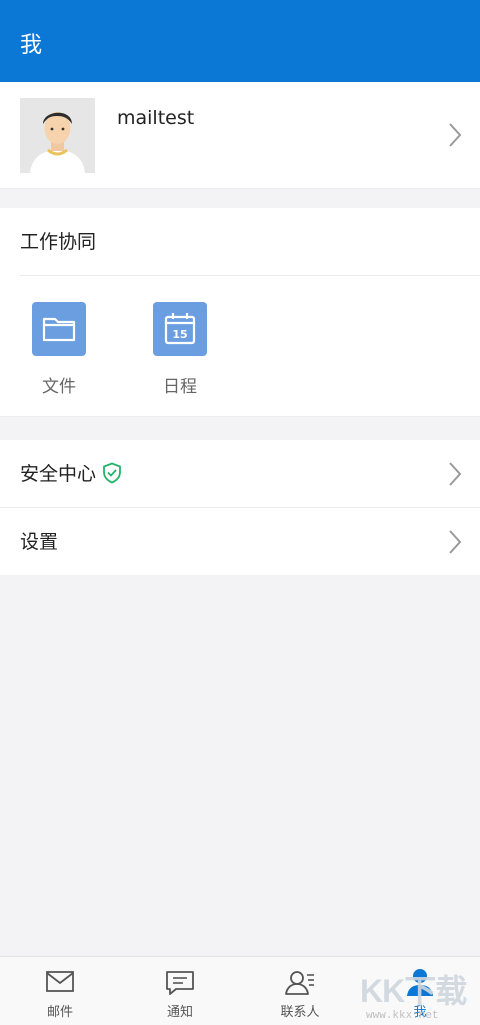 This screenshot has width=480, height=1025. I want to click on bottom-tab-bar: 邮件 通知 联系人 我, so click(240, 990).